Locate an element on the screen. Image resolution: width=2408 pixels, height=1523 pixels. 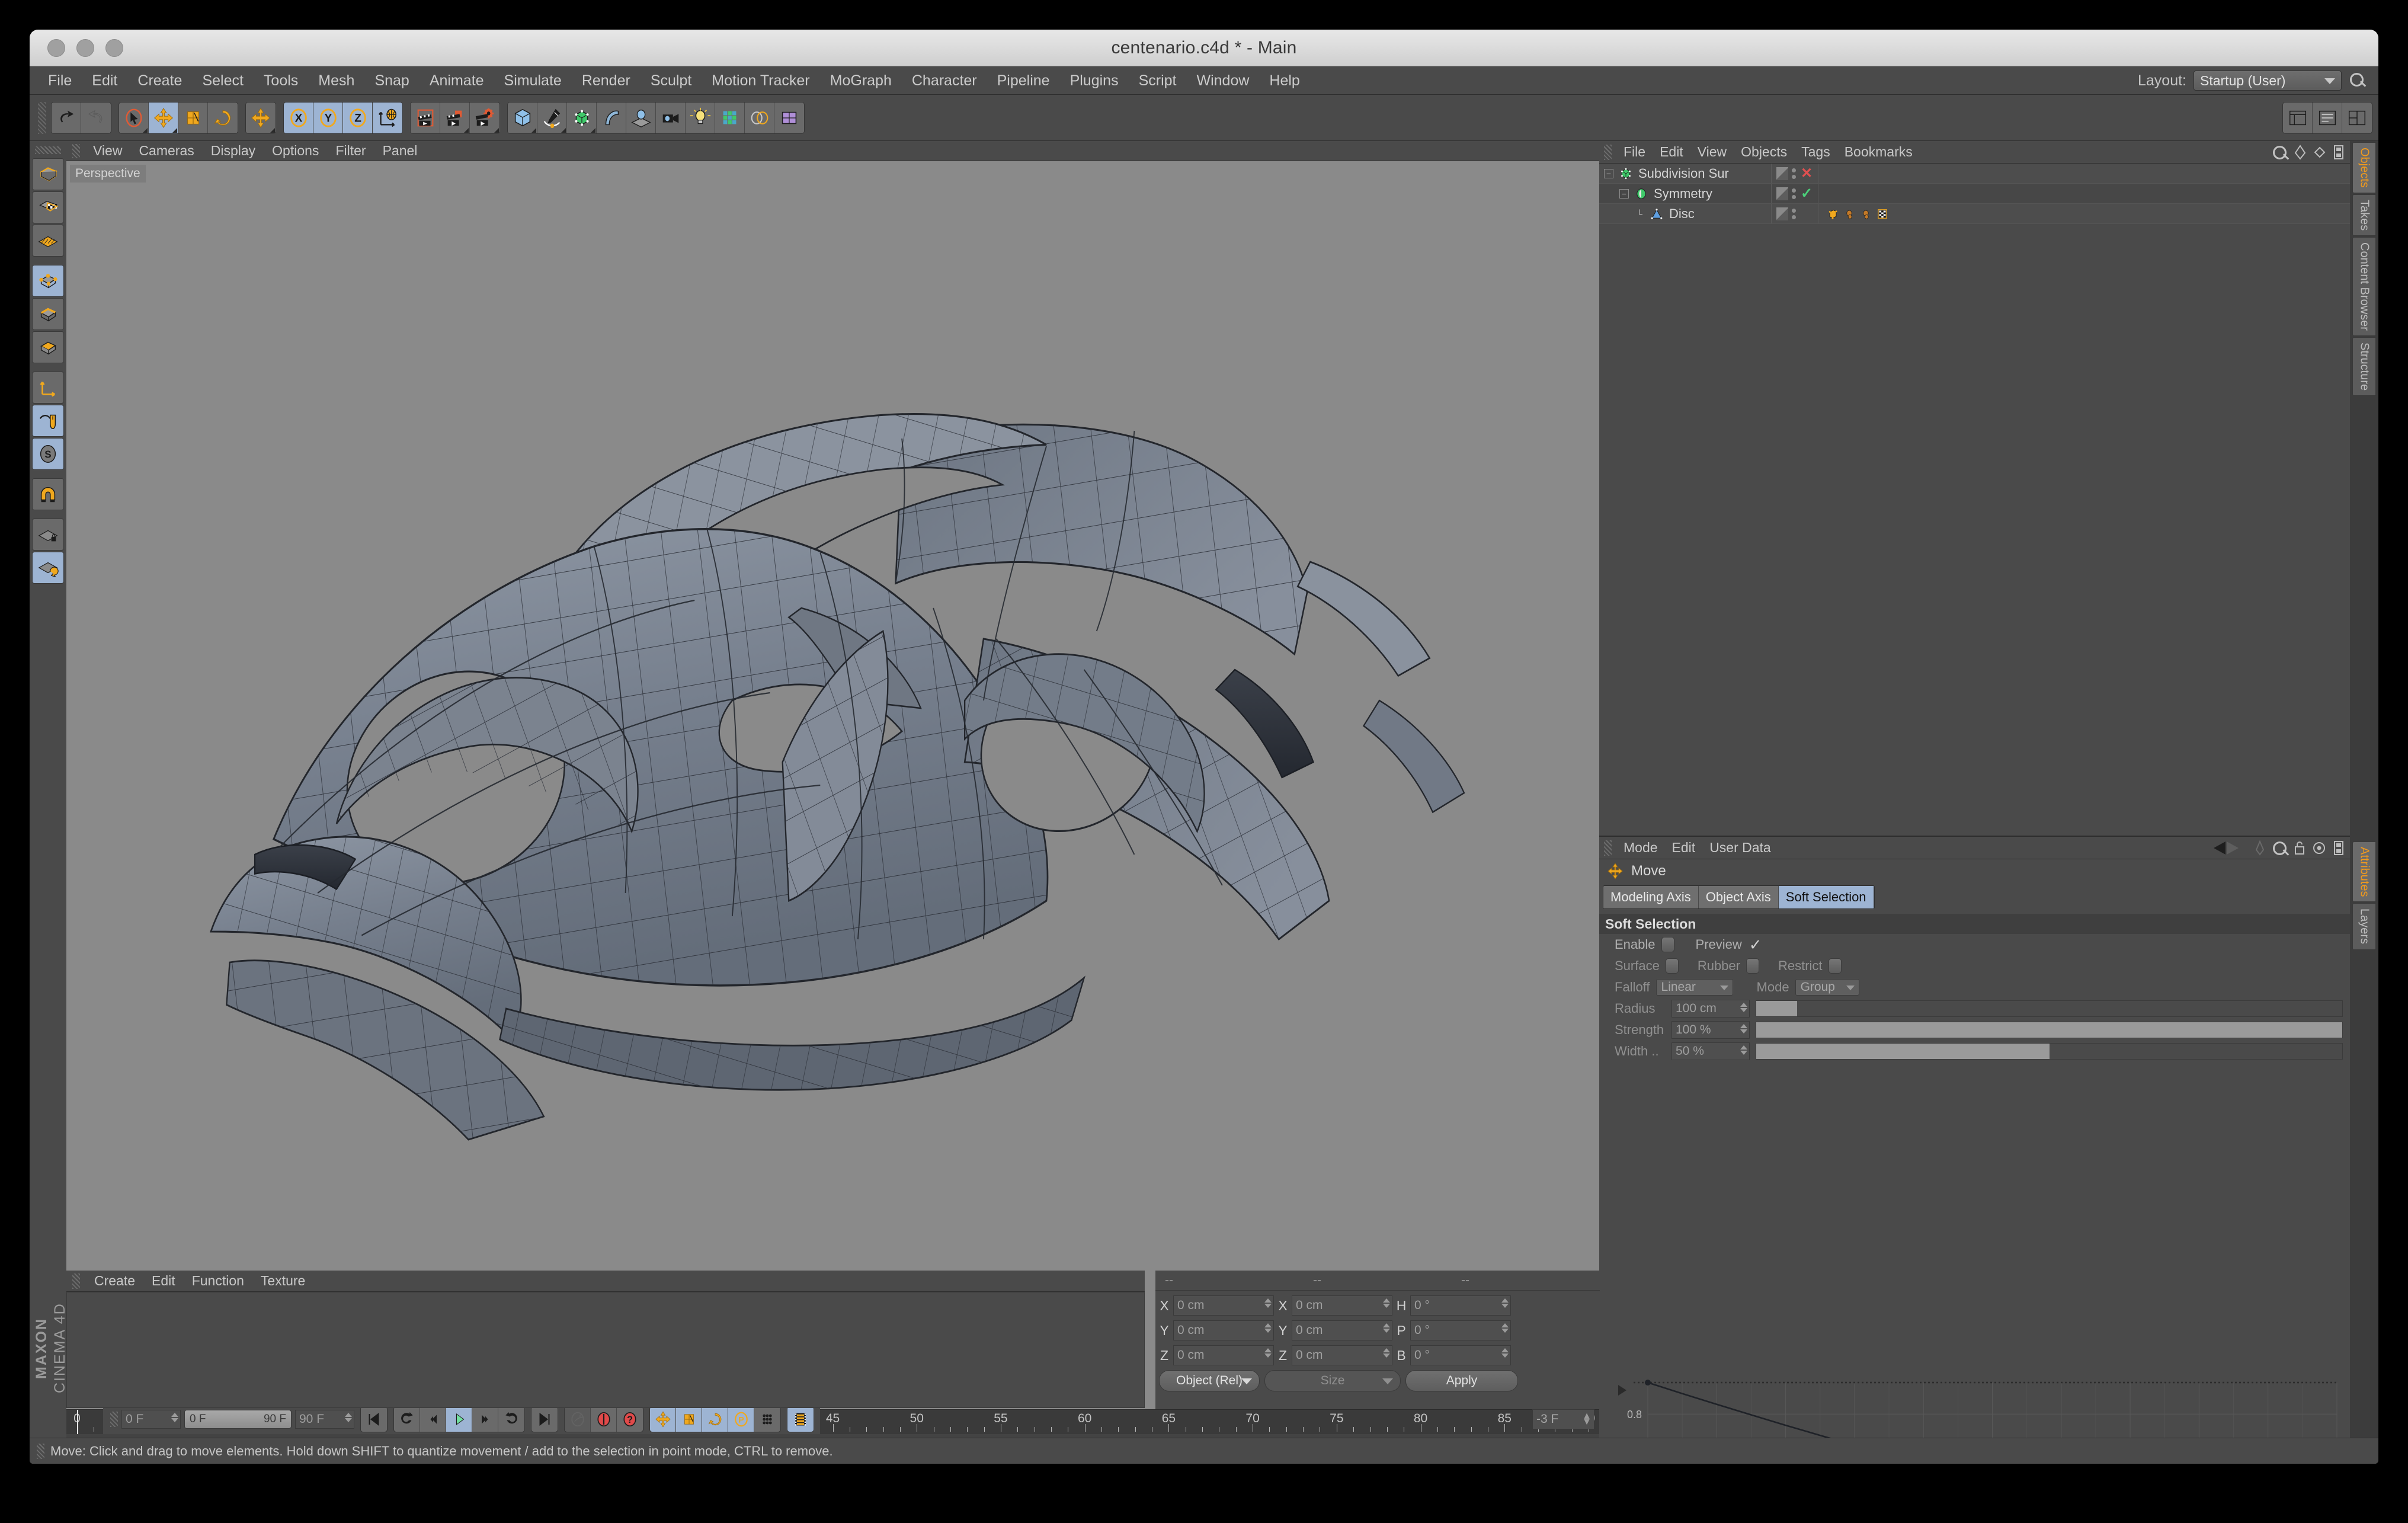
toolbar-button-bend-deformer is located at coordinates (611, 117).